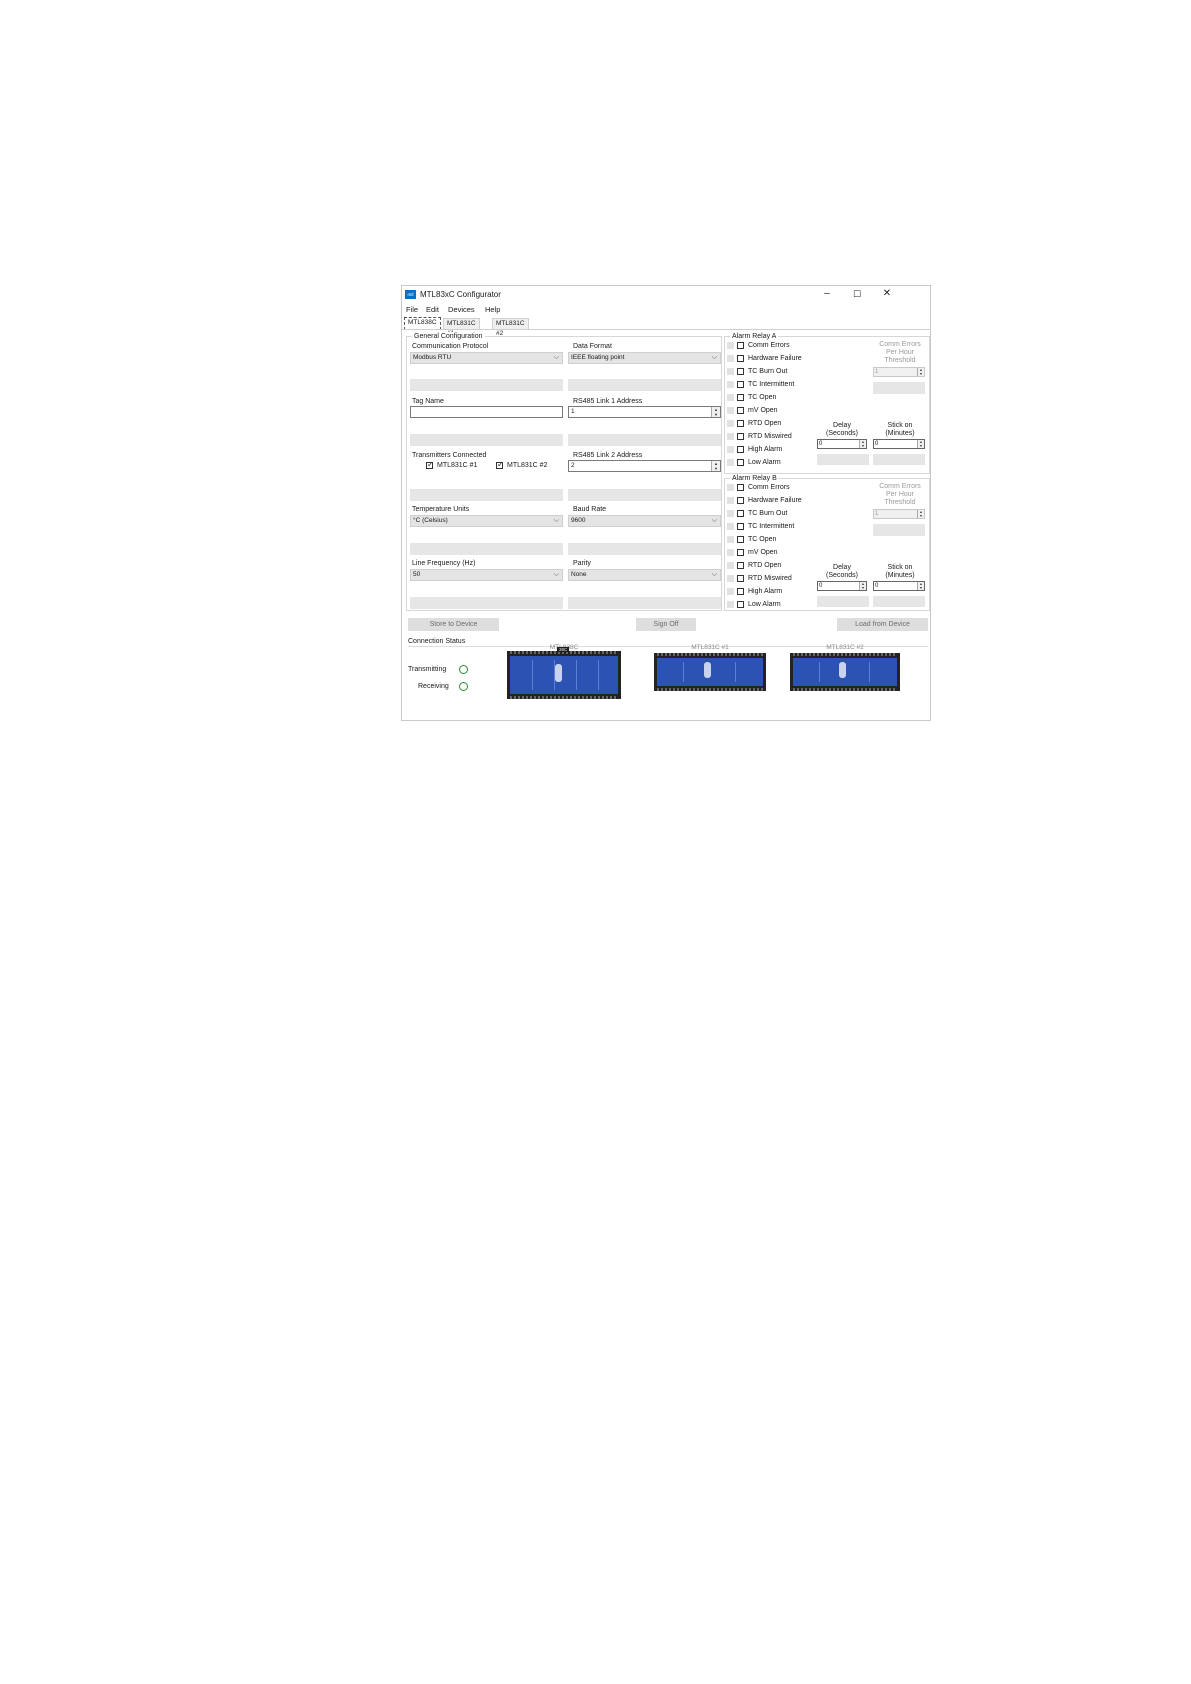 This screenshot has width=1191, height=1684. I want to click on alarm_b-label-7: RTD Miswired, so click(770, 578).